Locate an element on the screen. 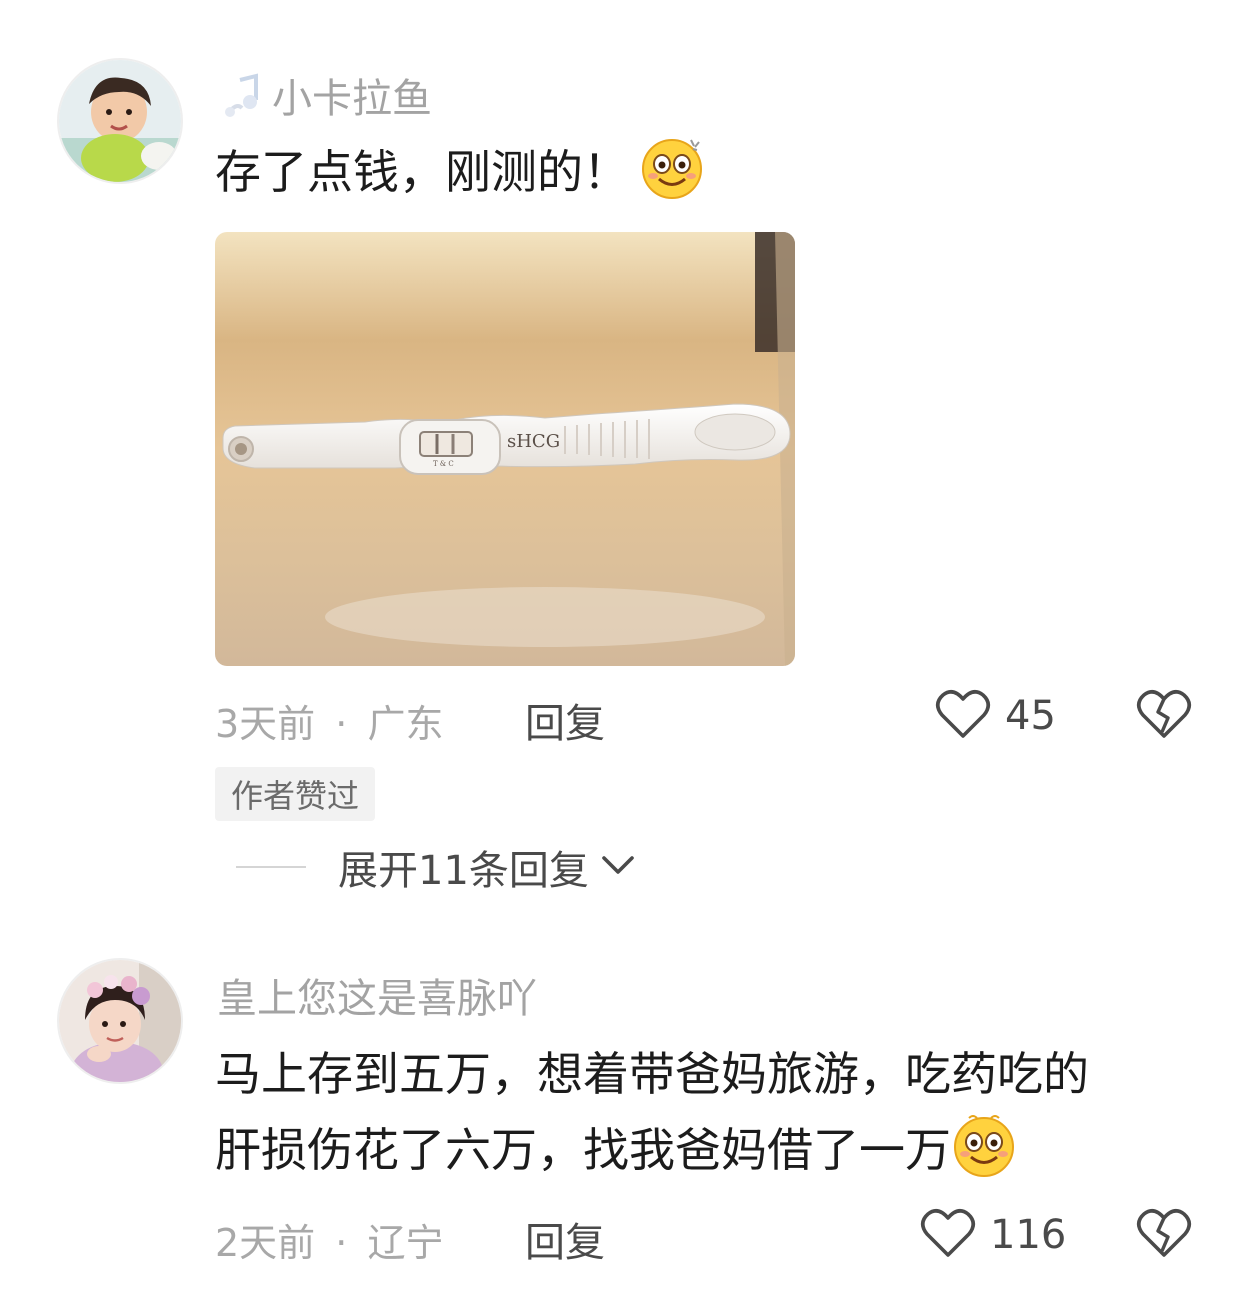  like-button: 45 is located at coordinates (995, 716).